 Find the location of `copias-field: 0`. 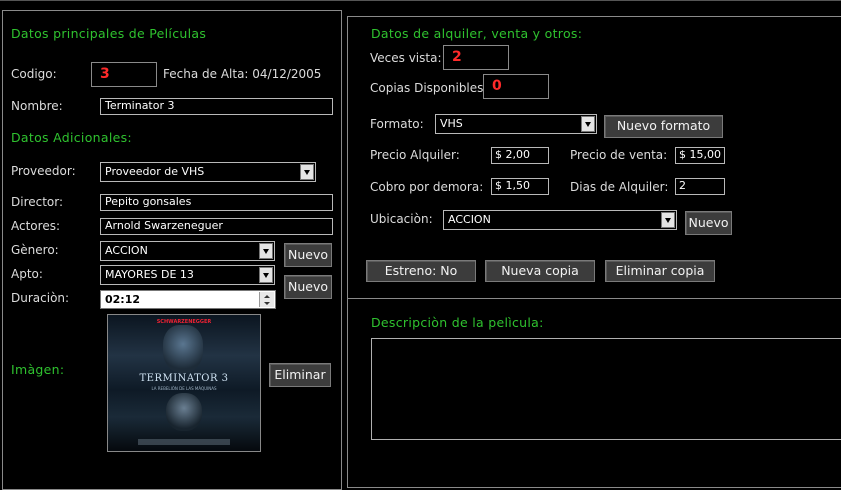

copias-field: 0 is located at coordinates (516, 86).